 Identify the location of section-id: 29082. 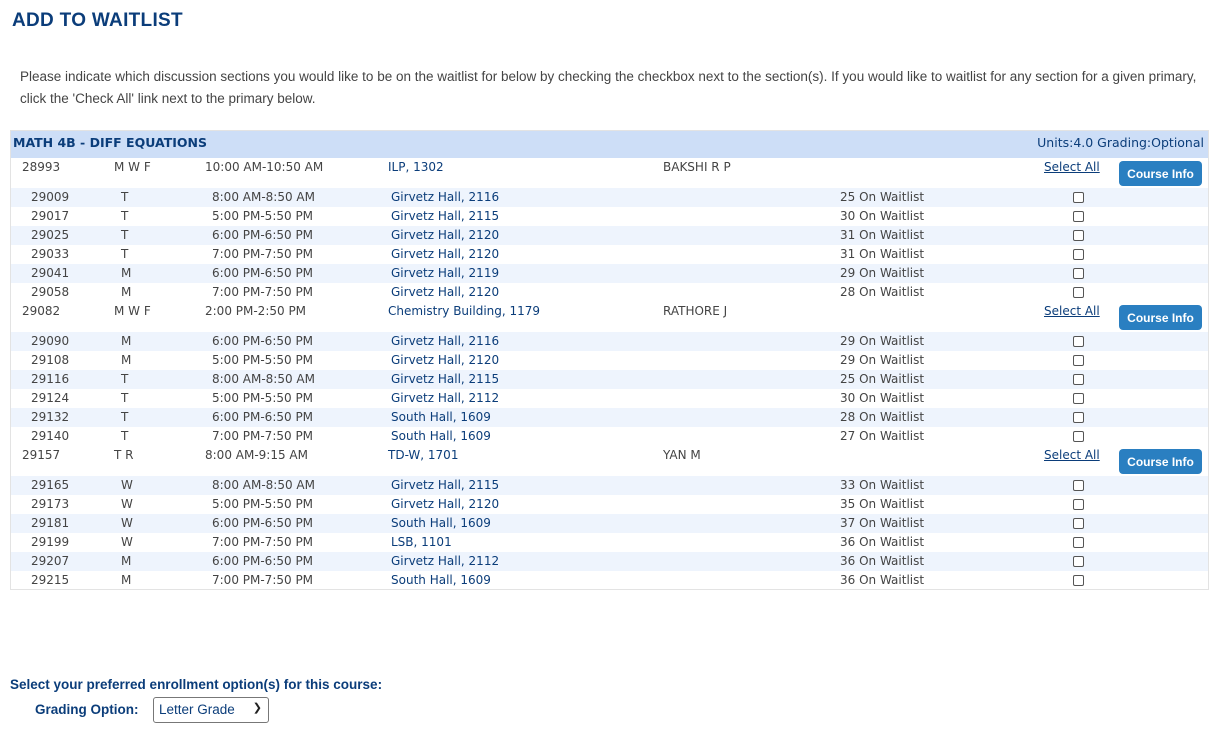
(41, 311).